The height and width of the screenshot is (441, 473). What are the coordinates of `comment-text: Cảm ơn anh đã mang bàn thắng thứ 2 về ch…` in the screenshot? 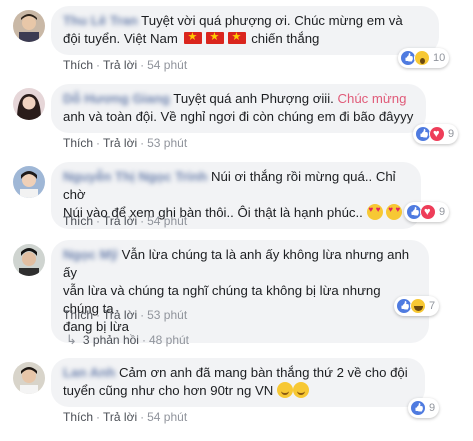 It's located at (263, 372).